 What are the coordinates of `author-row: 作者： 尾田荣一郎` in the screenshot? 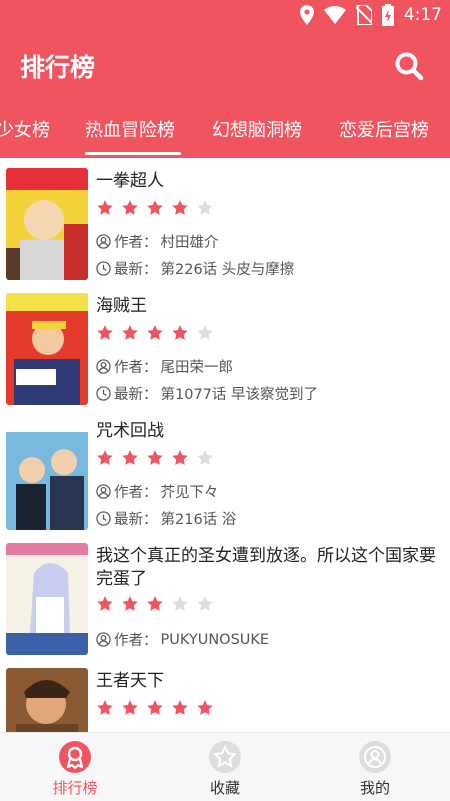 It's located at (164, 366).